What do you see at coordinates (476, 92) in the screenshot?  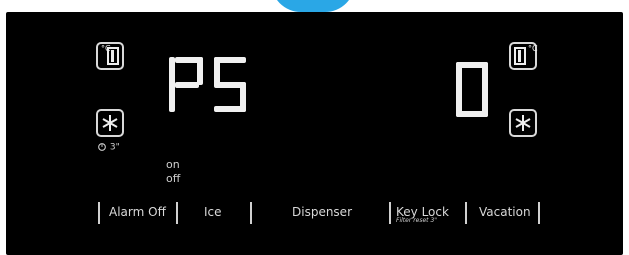 I see `right-value-display: 0` at bounding box center [476, 92].